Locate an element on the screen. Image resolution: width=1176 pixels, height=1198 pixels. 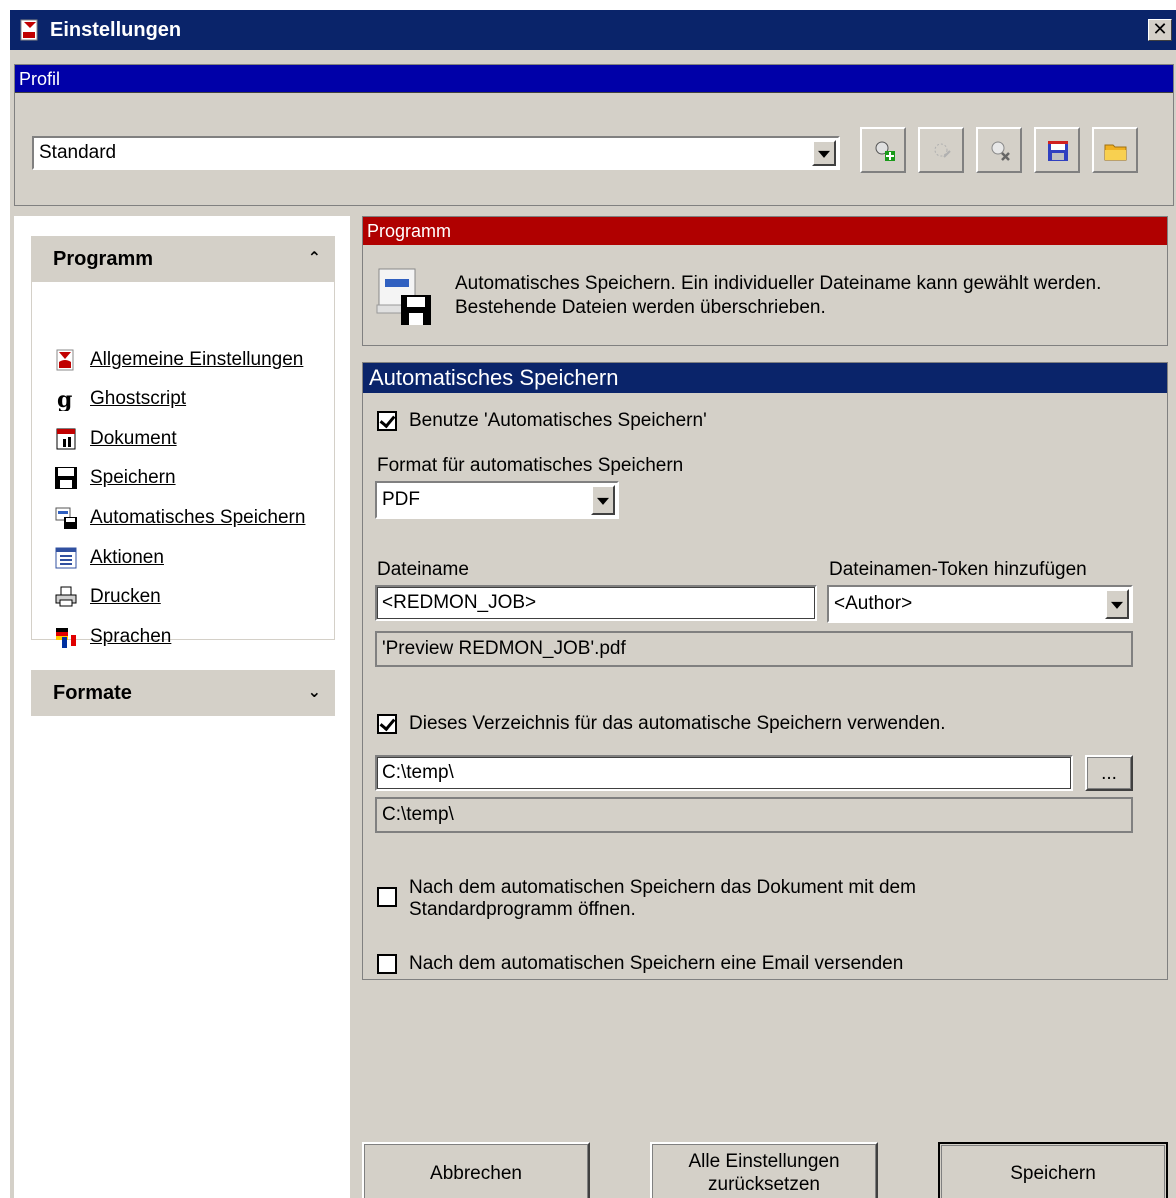
close-button: ✕ is located at coordinates (1160, 30).